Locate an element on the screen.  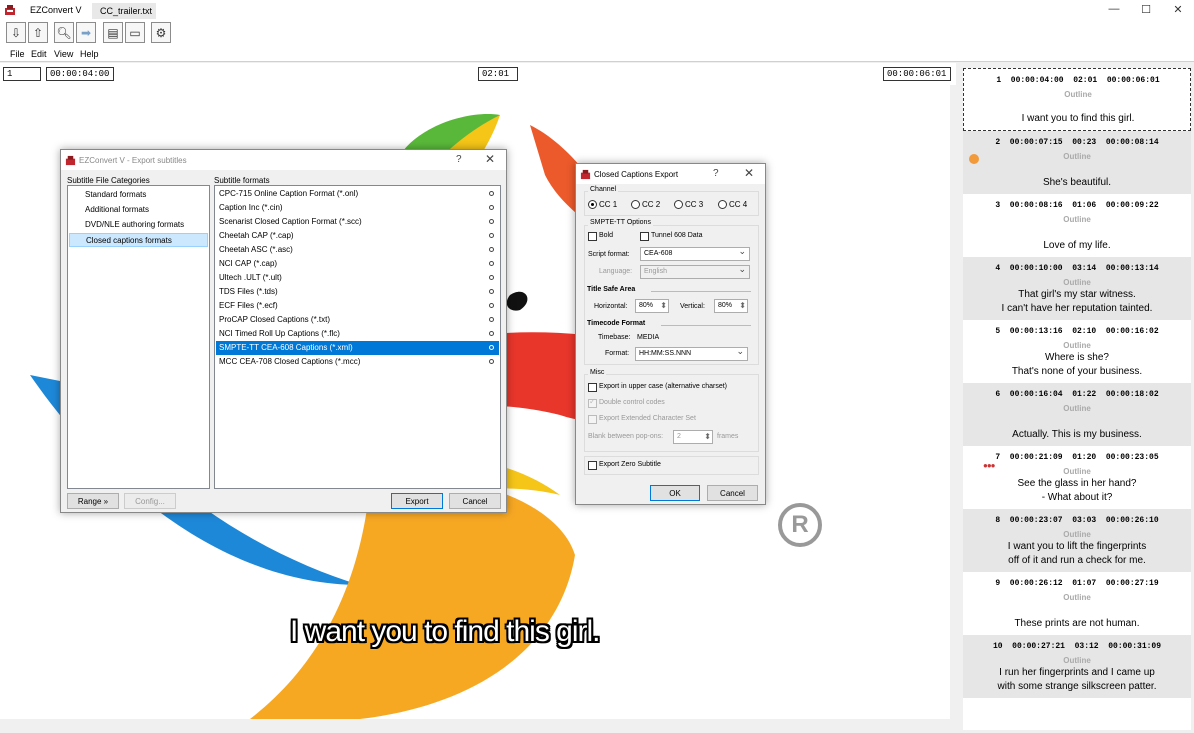
export-button: ⇧ is located at coordinates (38, 32).